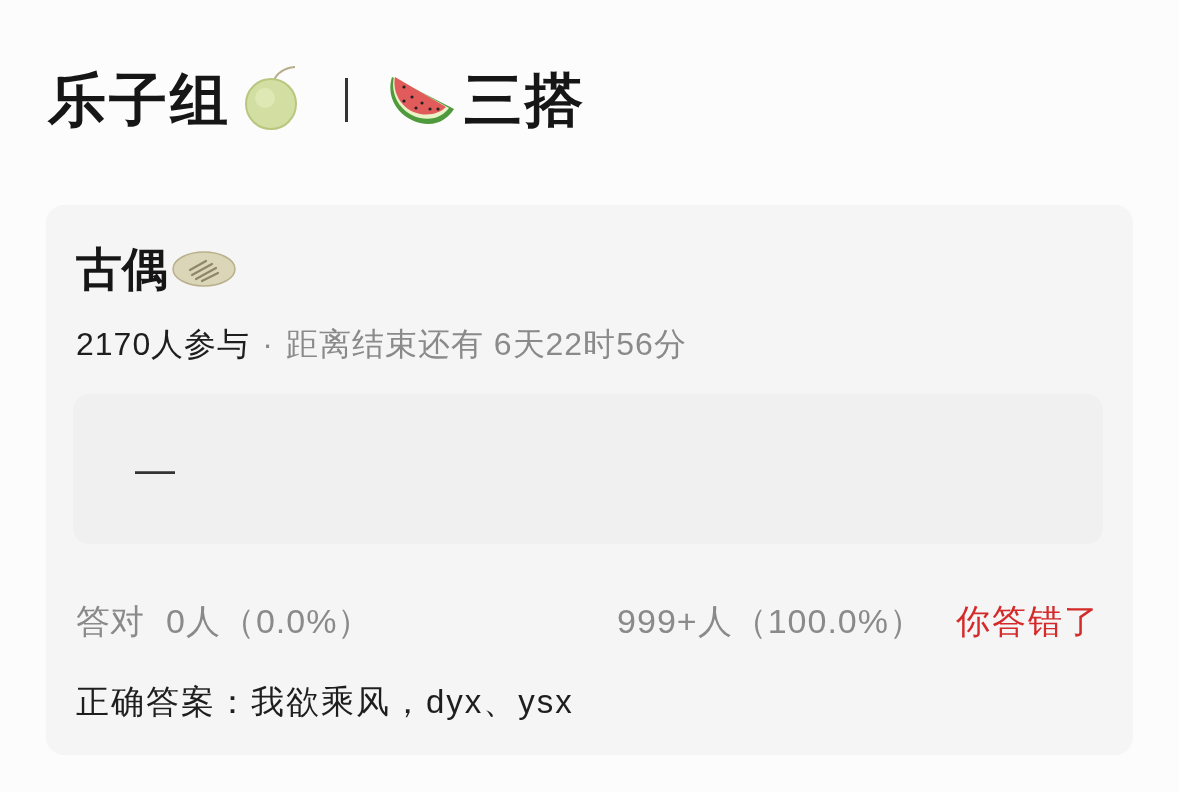 Image resolution: width=1179 pixels, height=792 pixels. Describe the element at coordinates (525, 100) in the screenshot. I see `tag-title: 三搭` at that location.